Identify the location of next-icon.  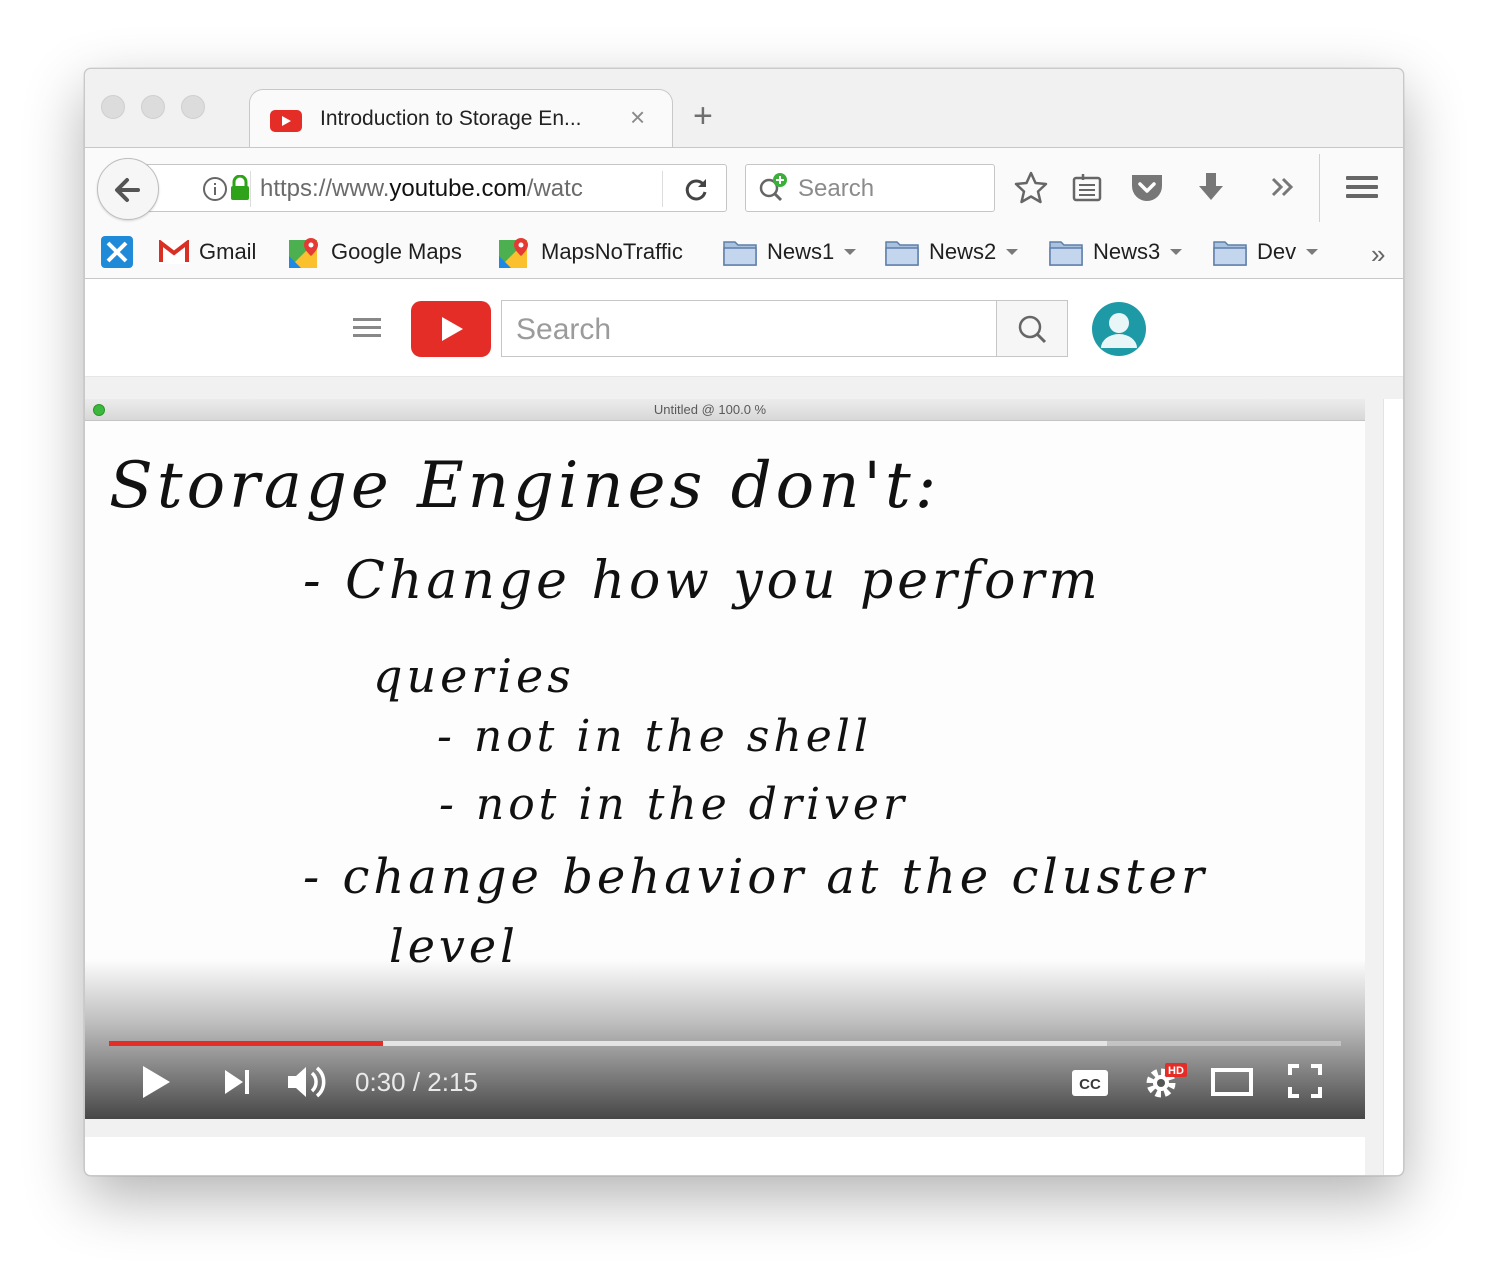
(238, 1084).